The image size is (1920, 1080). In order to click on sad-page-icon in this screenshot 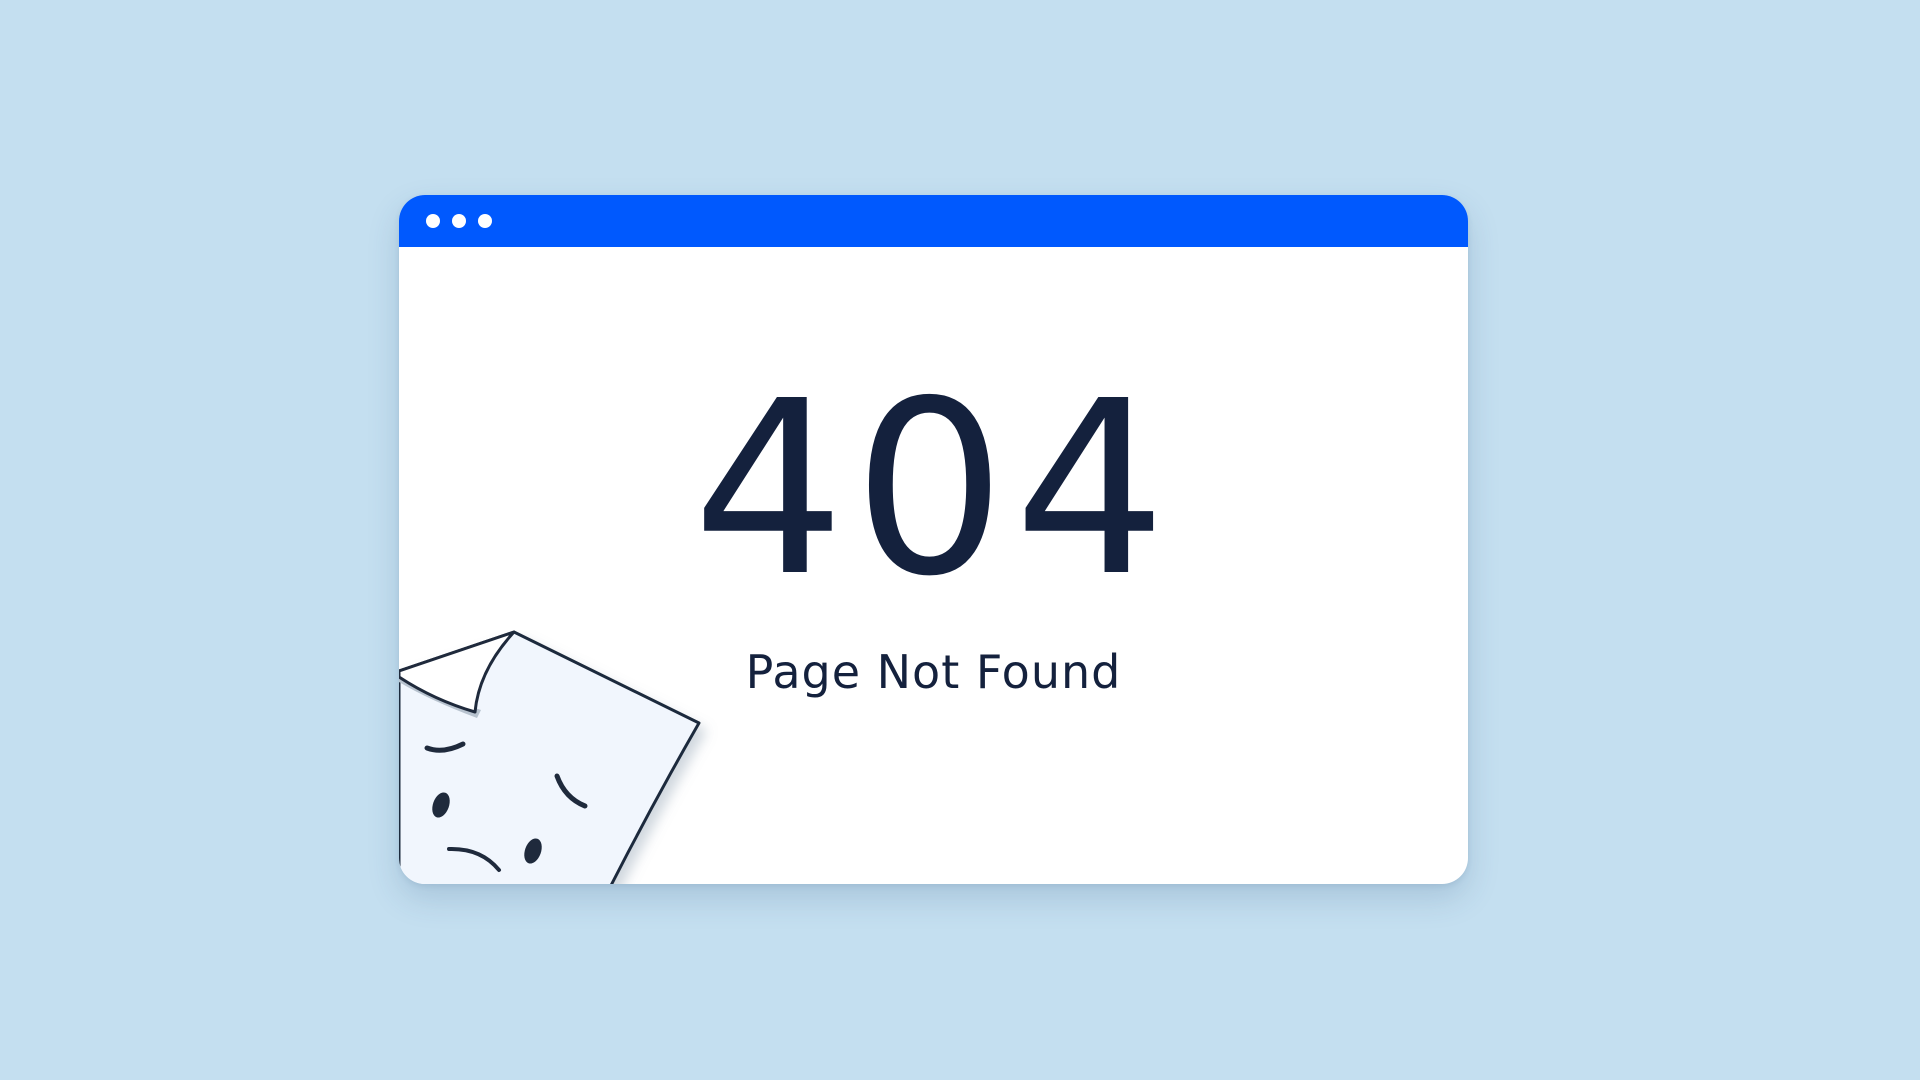, I will do `click(550, 757)`.